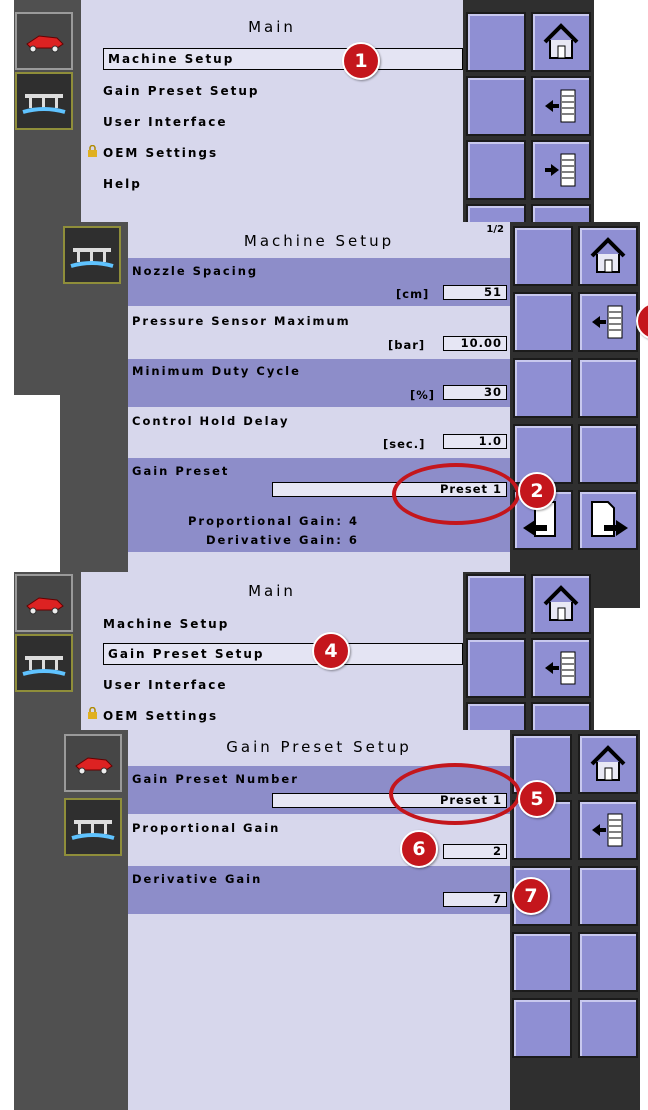 This screenshot has width=648, height=1110. I want to click on duty-cycle-value: 30, so click(475, 392).